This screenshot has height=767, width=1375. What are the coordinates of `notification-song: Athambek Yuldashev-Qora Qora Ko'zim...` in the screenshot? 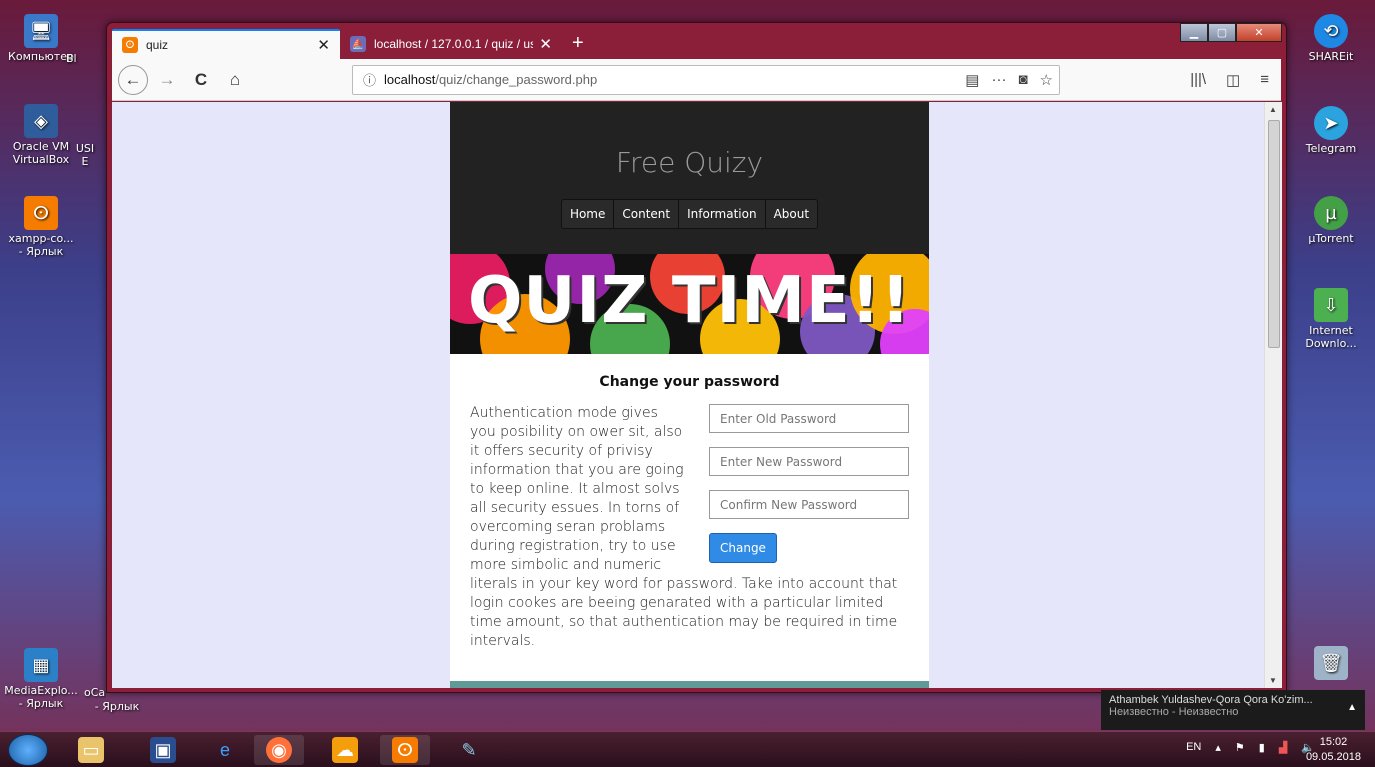 It's located at (1211, 700).